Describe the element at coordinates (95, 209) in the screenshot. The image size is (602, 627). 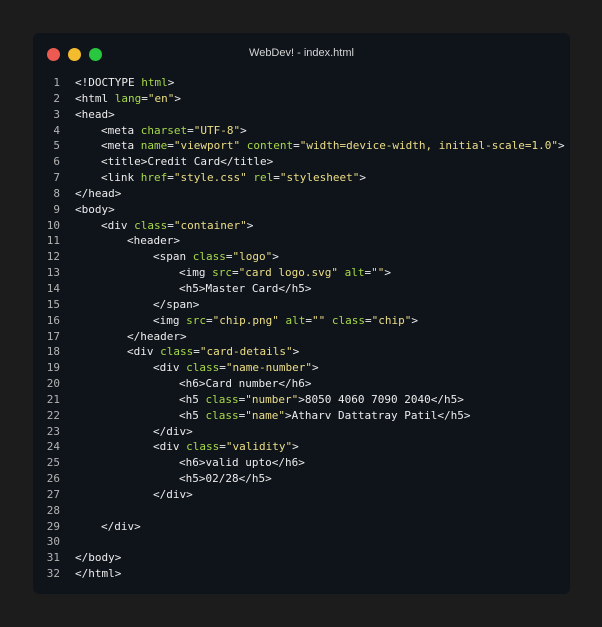
I see `code-token: <body>` at that location.